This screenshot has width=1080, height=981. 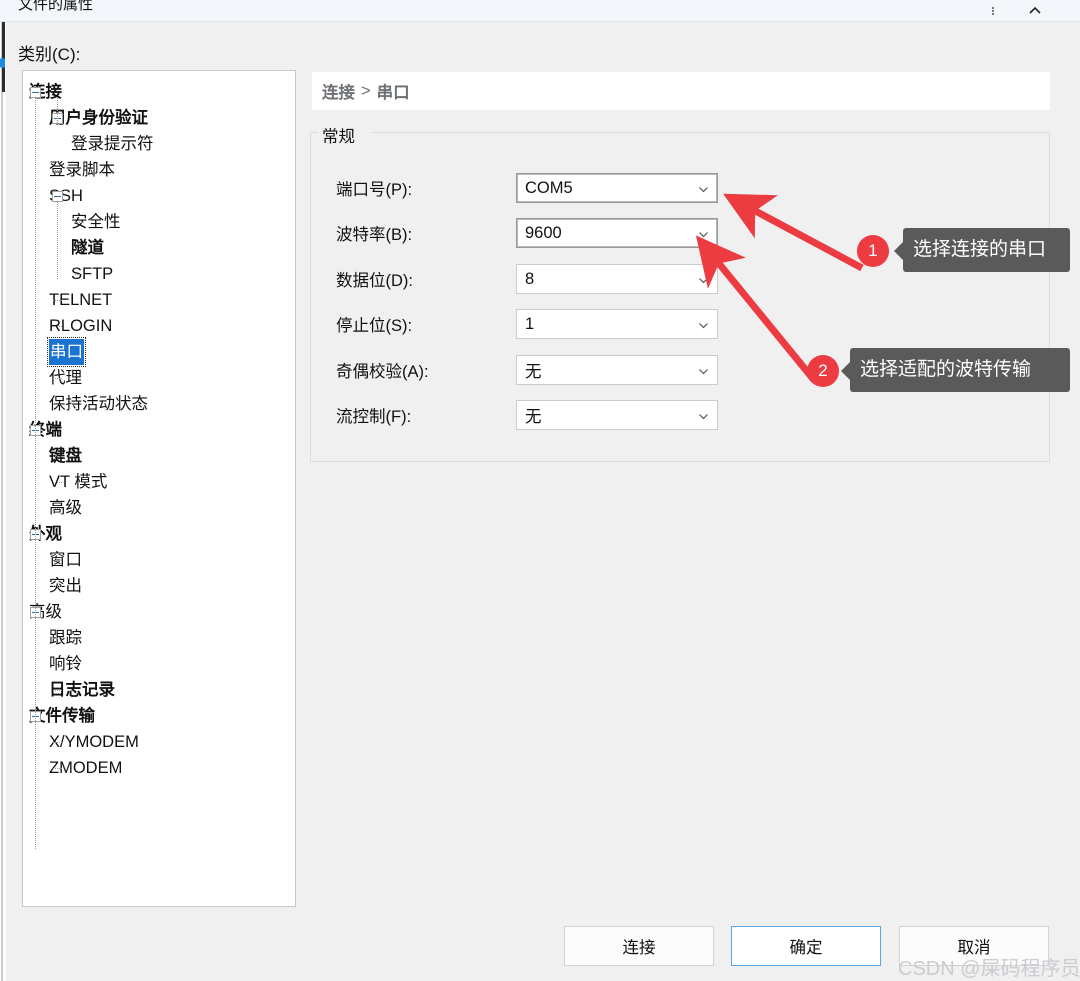 I want to click on connect-button: 连接, so click(x=639, y=946).